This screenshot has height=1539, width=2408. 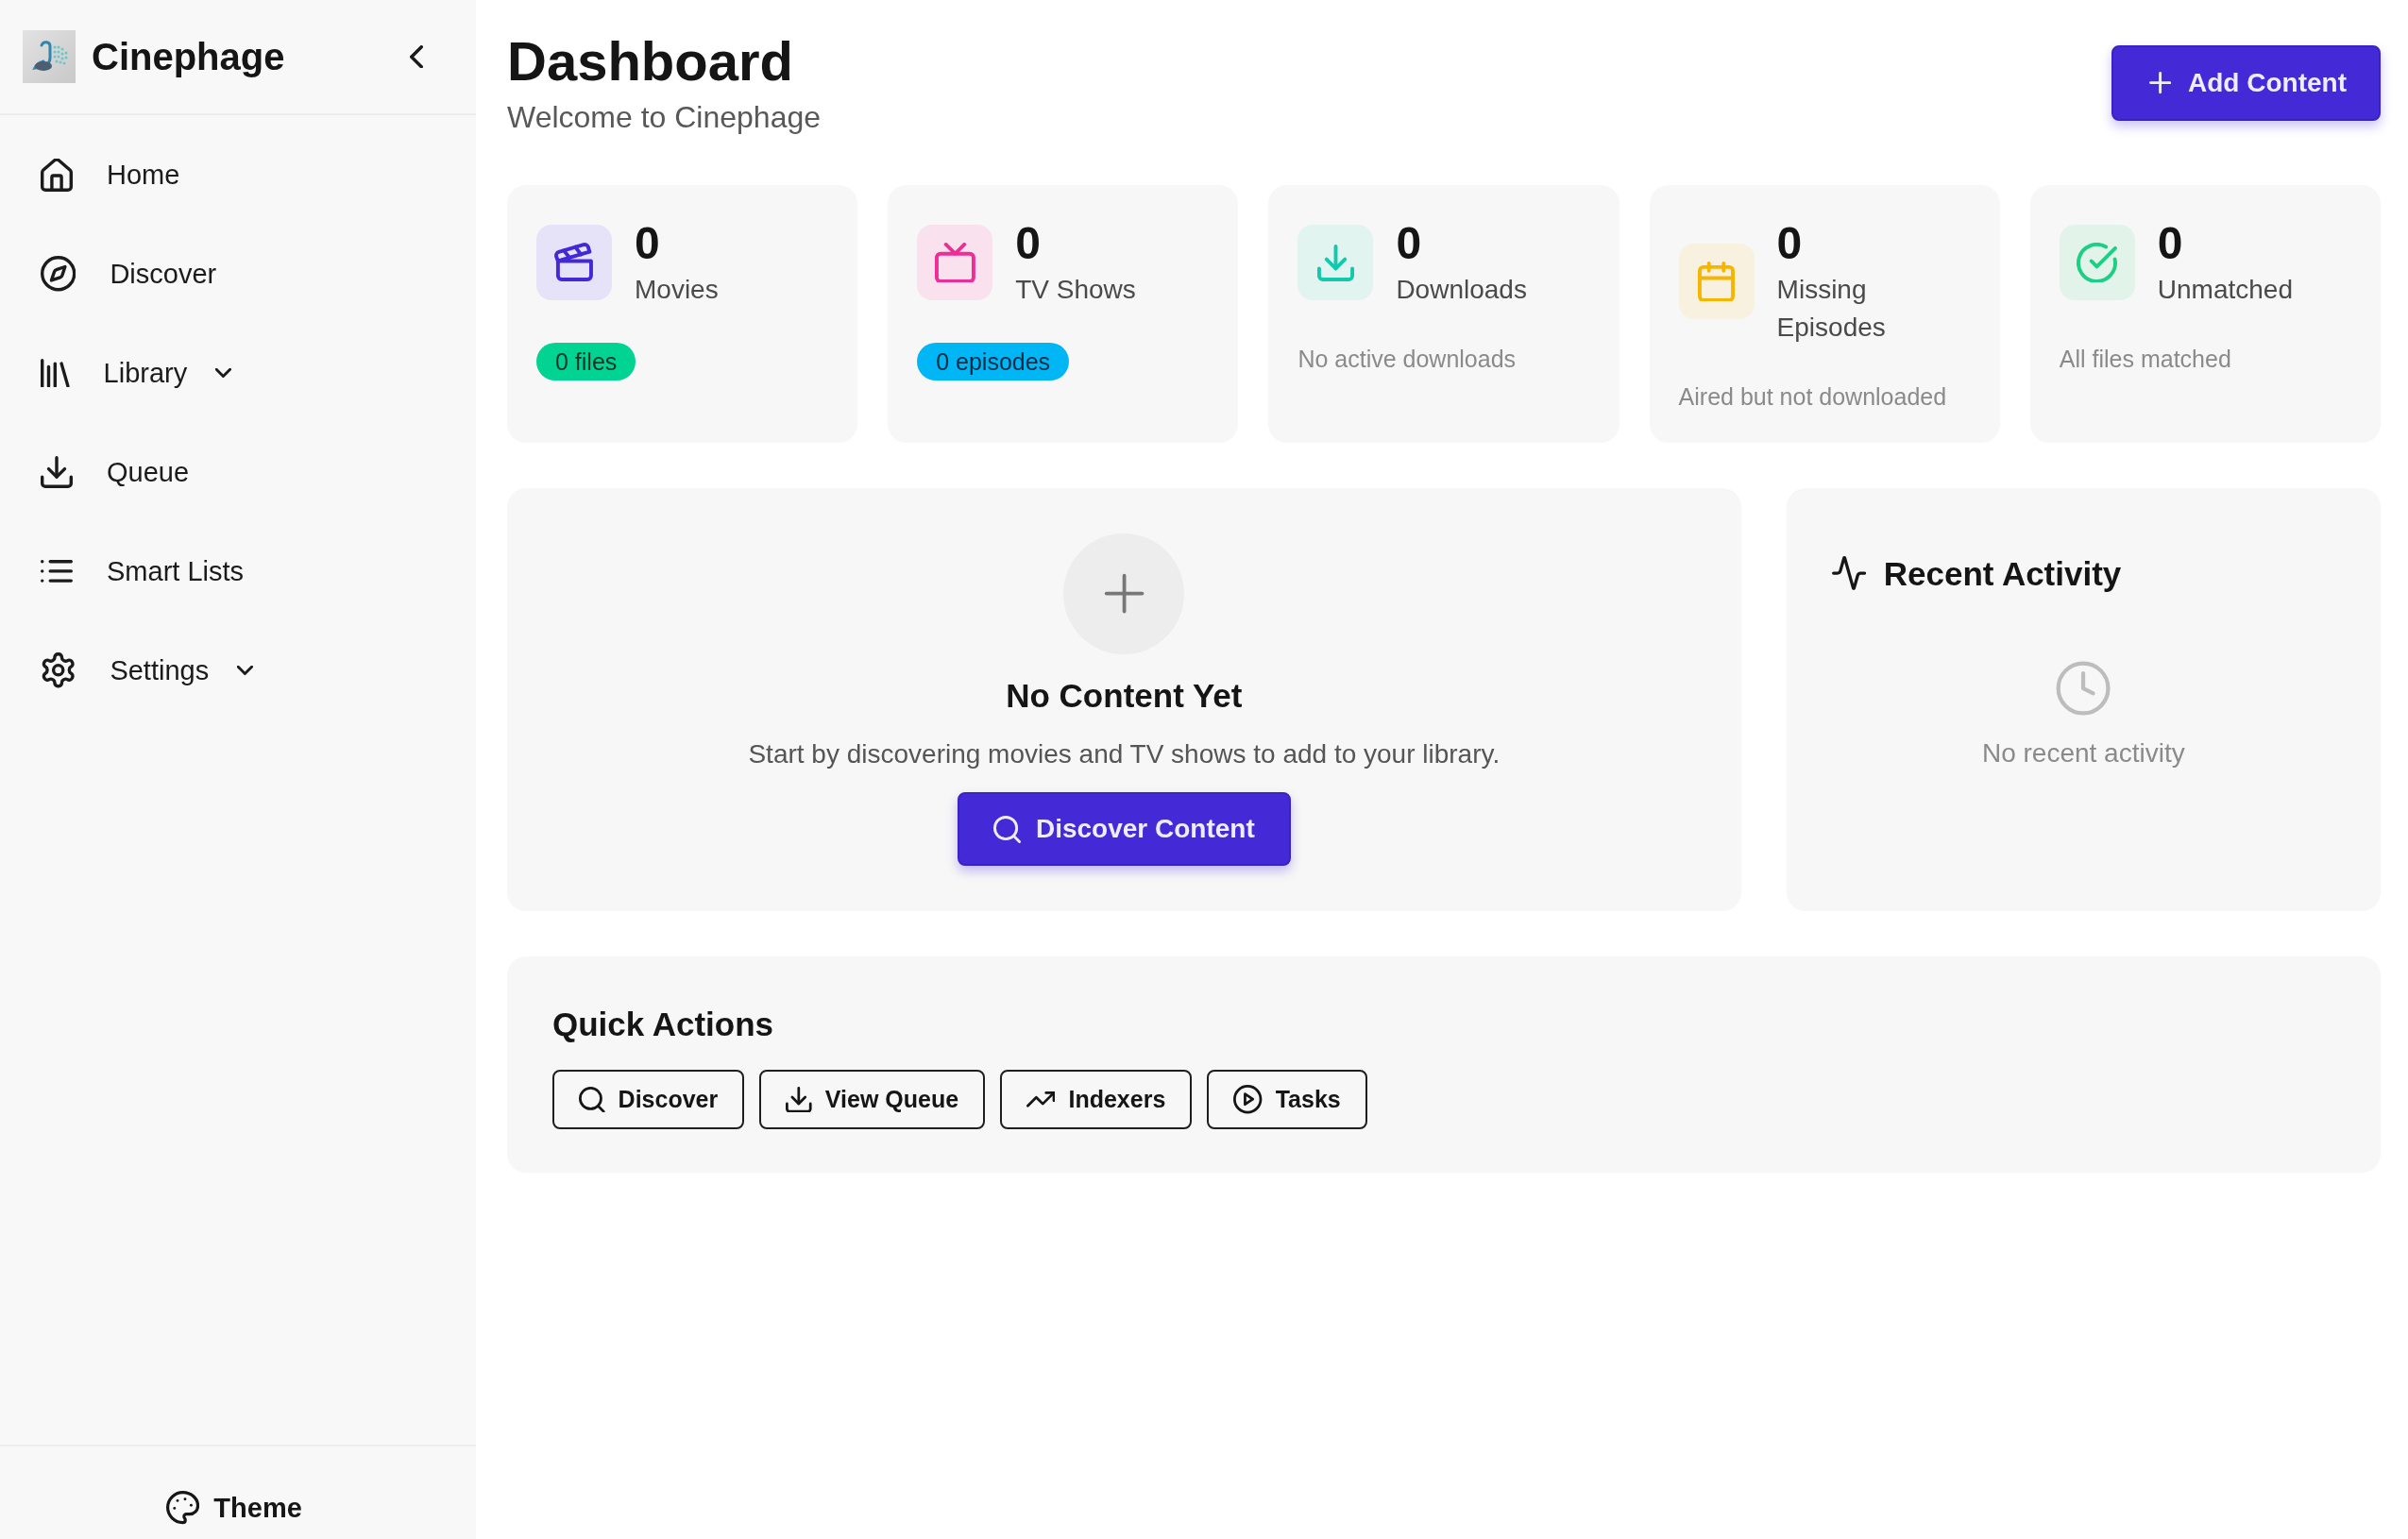 I want to click on count-badge: 0 files, so click(x=586, y=362).